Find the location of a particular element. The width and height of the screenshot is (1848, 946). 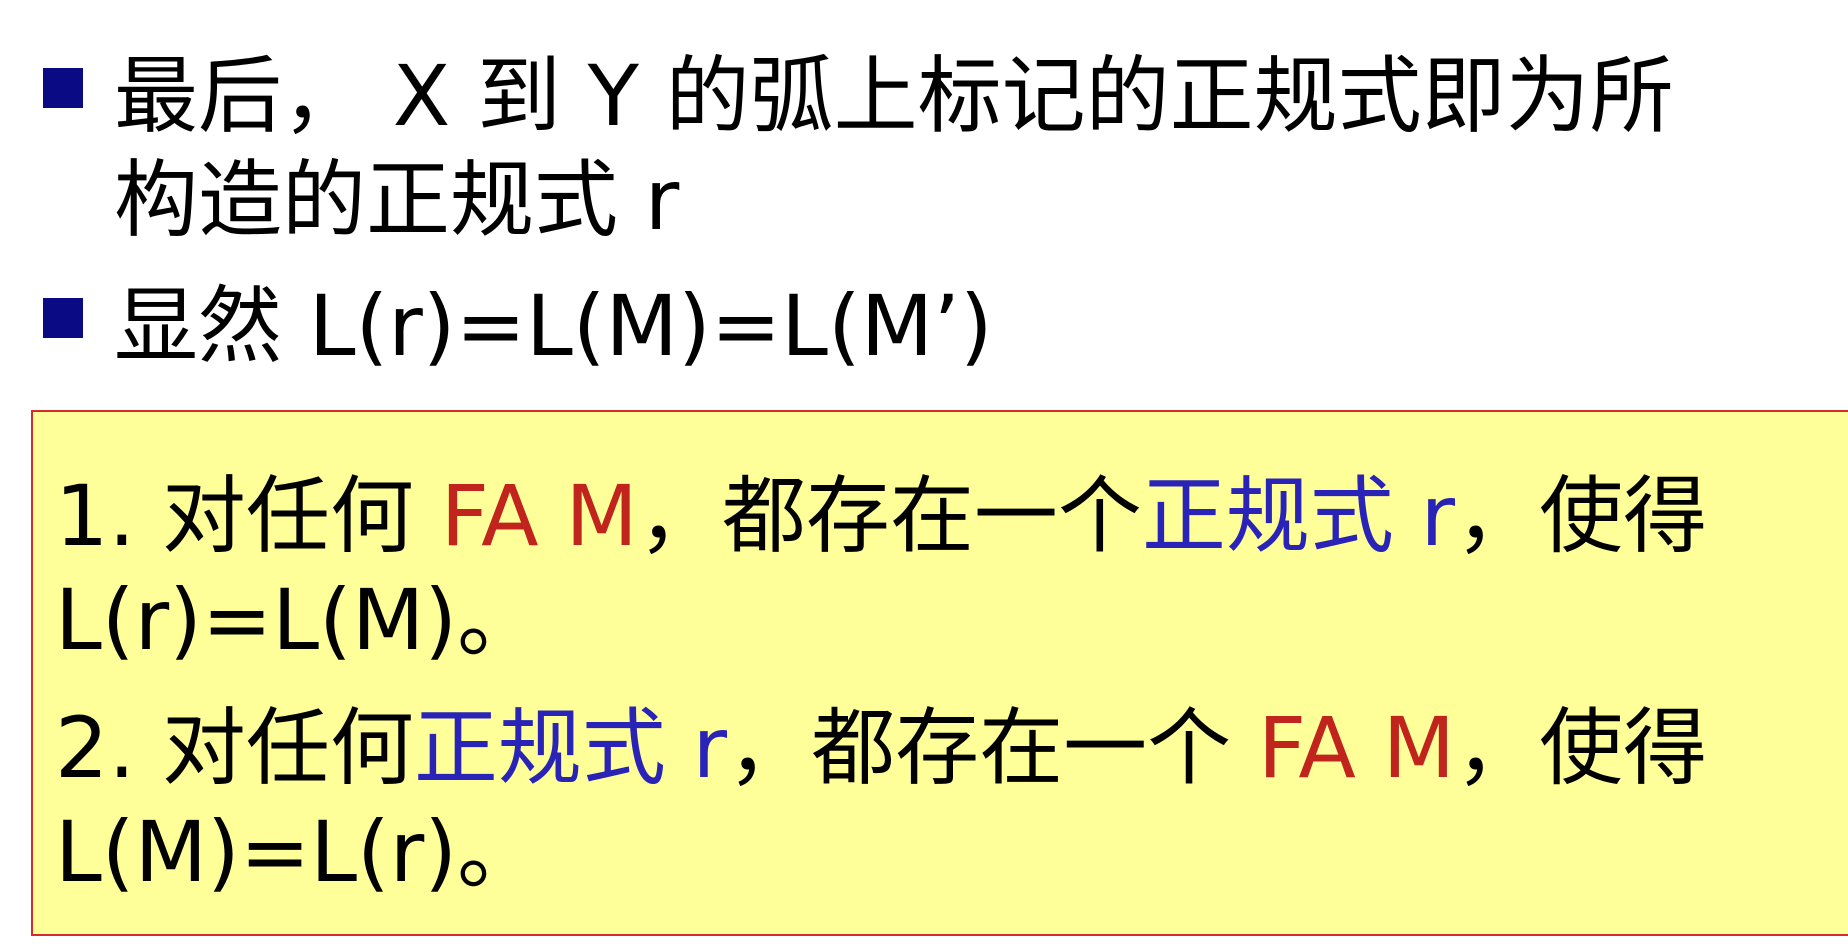

bullet-line: 显然 L(r)=L(M)=L(M’) is located at coordinates (553, 326).